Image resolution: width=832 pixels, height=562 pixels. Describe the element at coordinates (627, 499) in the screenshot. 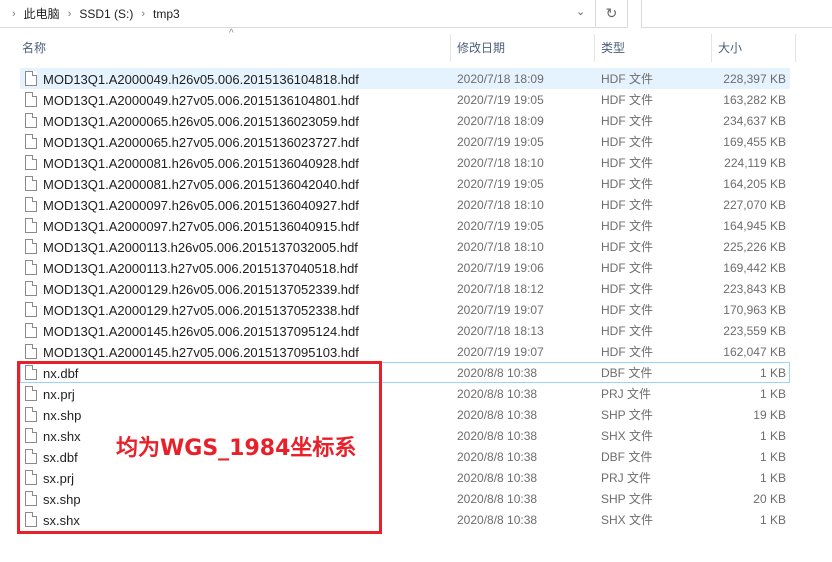

I see `file-type: SHP 文件` at that location.